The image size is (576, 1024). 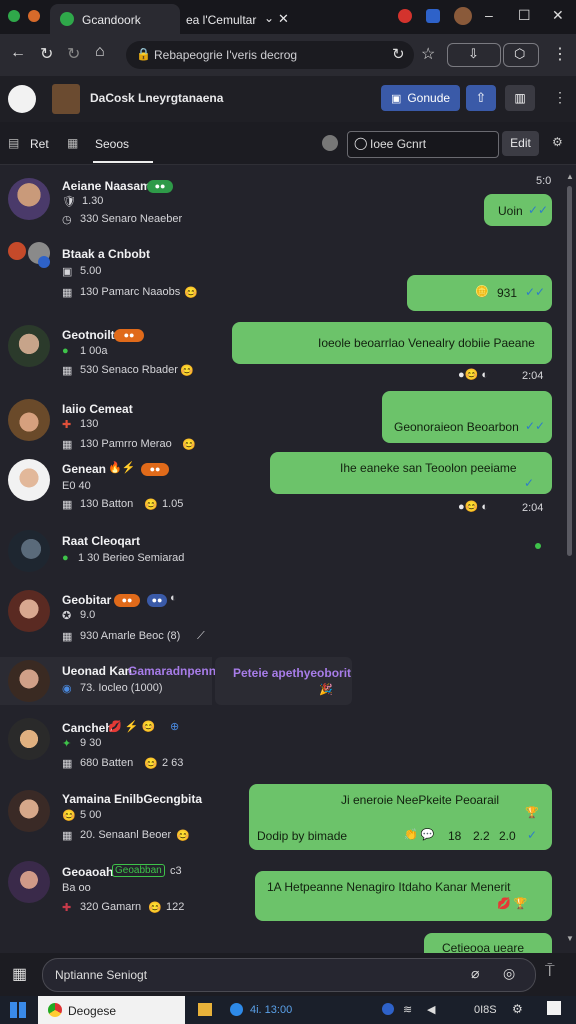 What do you see at coordinates (22, 99) in the screenshot?
I see `app-logo` at bounding box center [22, 99].